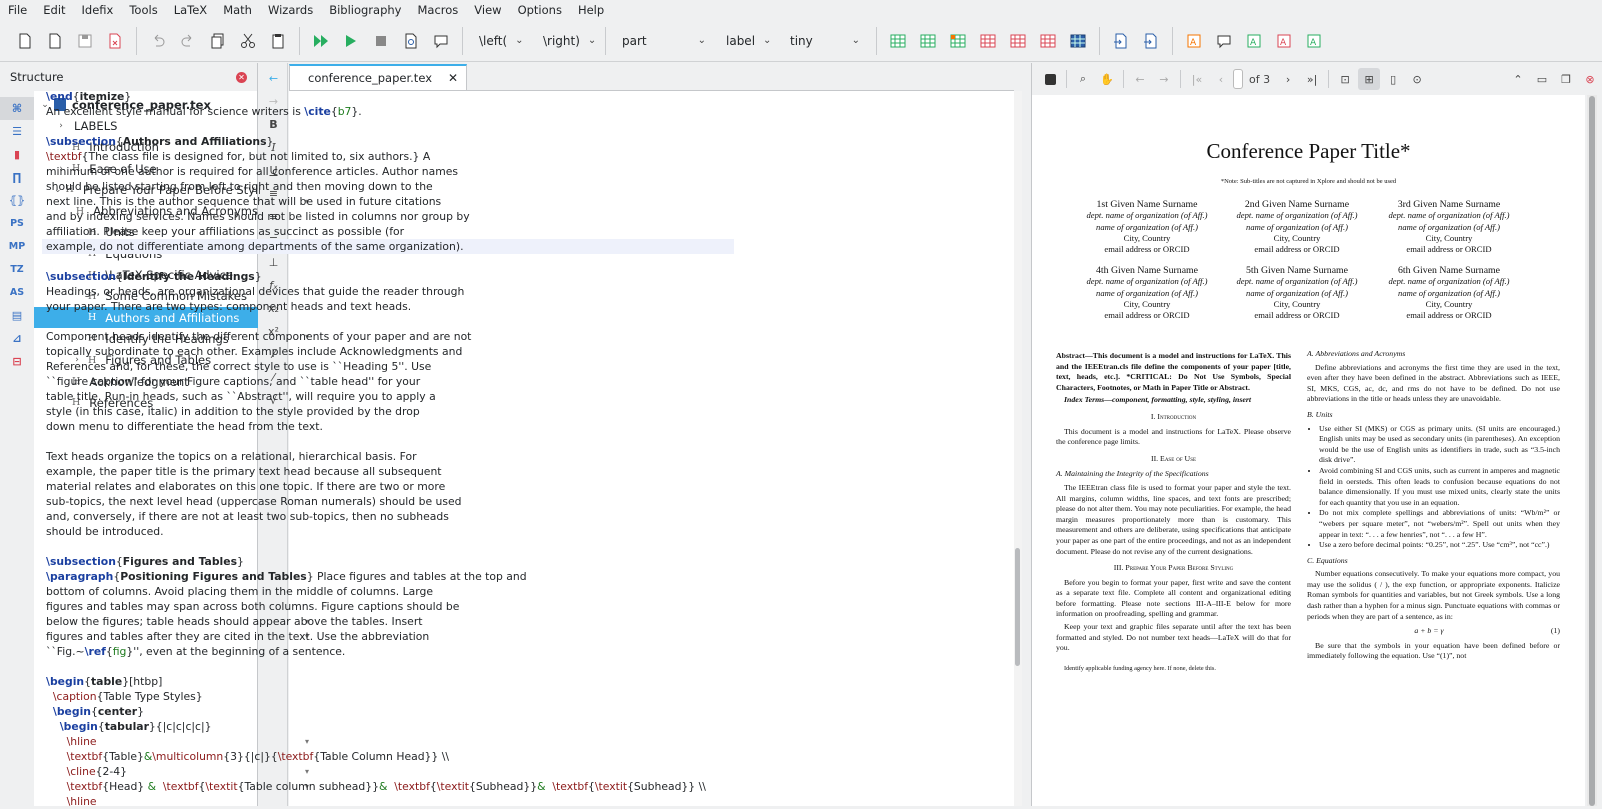 The image size is (1602, 809). What do you see at coordinates (237, 10) in the screenshot?
I see `menu-math: Math` at bounding box center [237, 10].